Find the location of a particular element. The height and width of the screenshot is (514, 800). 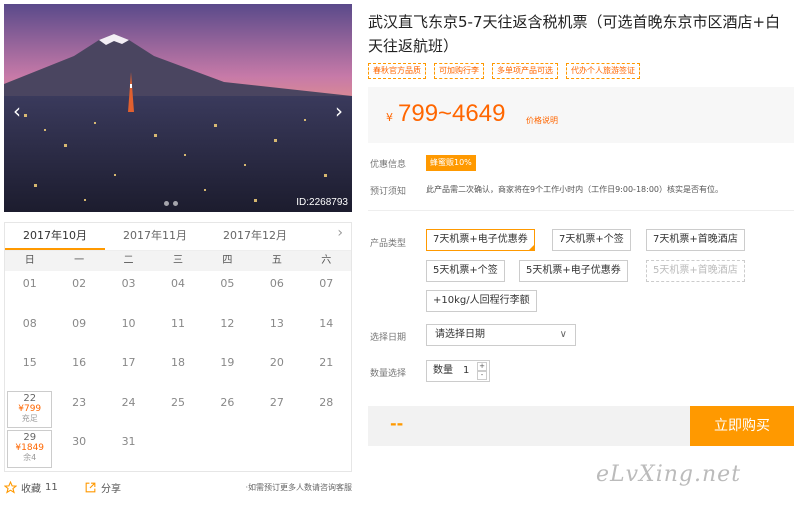

discount-label: 优惠信息 is located at coordinates (388, 165).